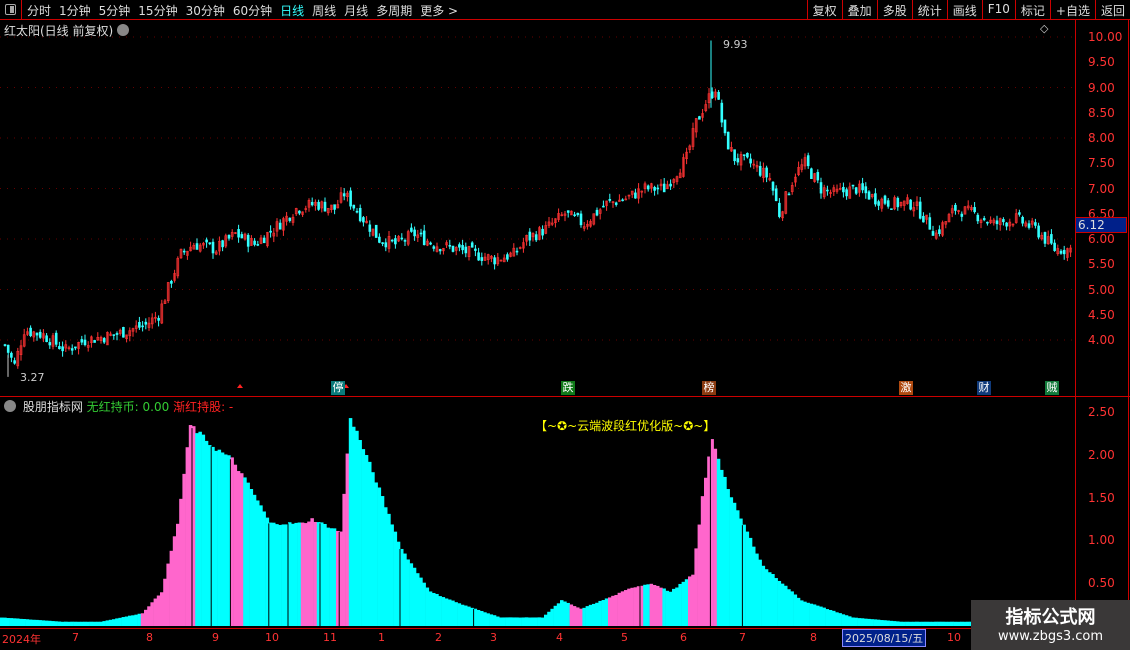  Describe the element at coordinates (709, 388) in the screenshot. I see `signal-marker: 榜` at that location.